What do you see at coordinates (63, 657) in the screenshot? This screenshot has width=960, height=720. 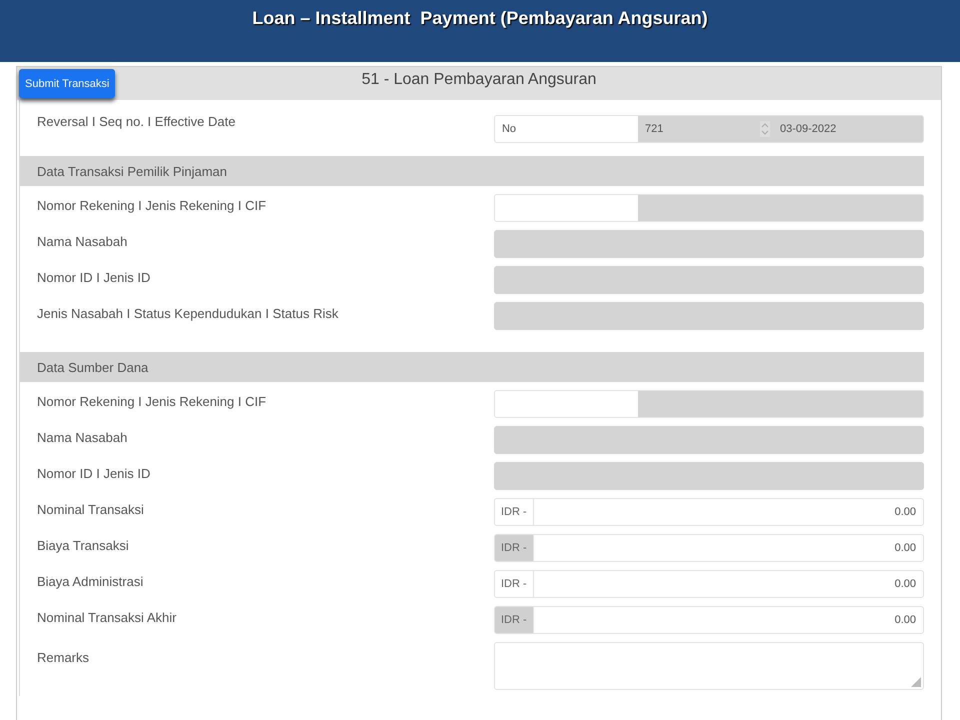 I see `field-label: Remarks` at bounding box center [63, 657].